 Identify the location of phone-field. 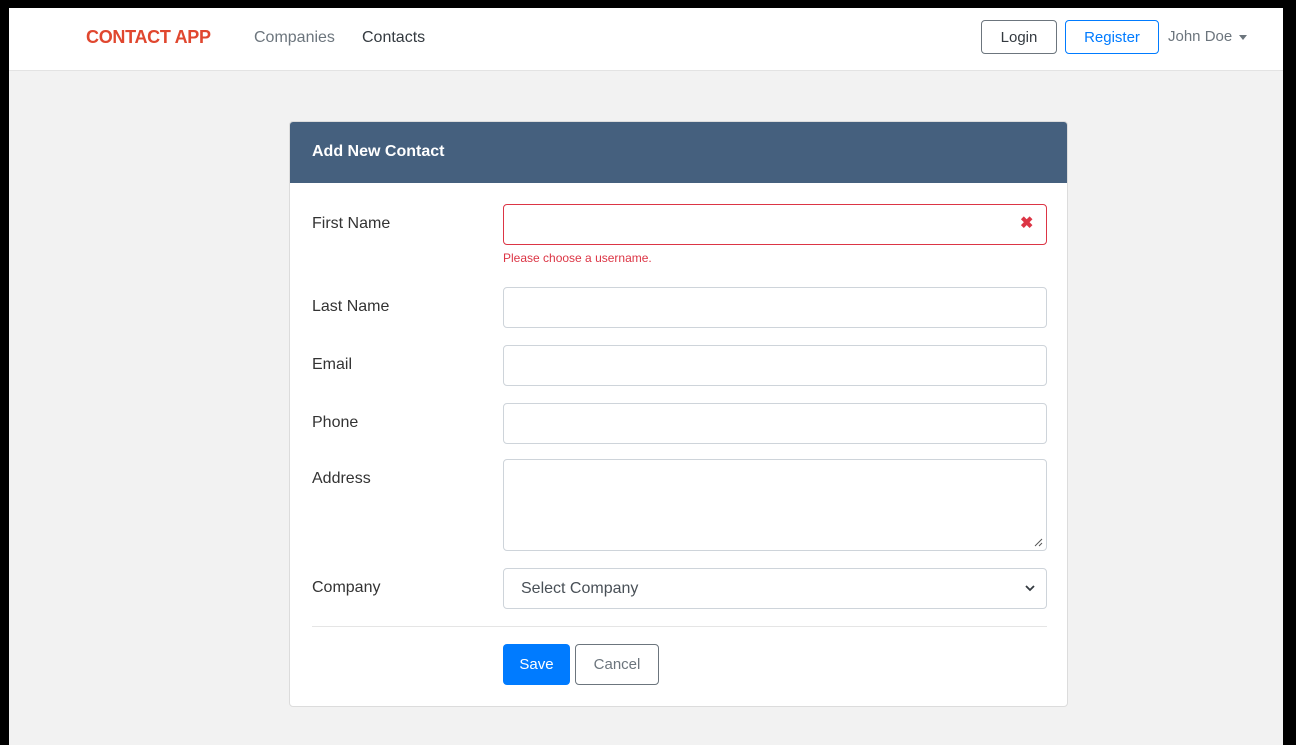
(775, 423).